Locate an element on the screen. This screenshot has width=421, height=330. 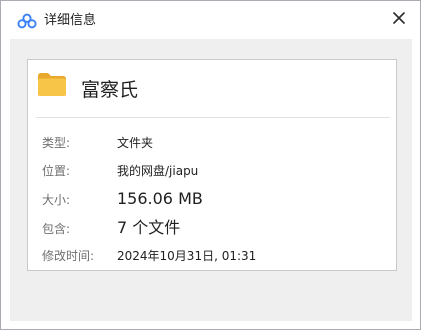
close-button is located at coordinates (399, 18).